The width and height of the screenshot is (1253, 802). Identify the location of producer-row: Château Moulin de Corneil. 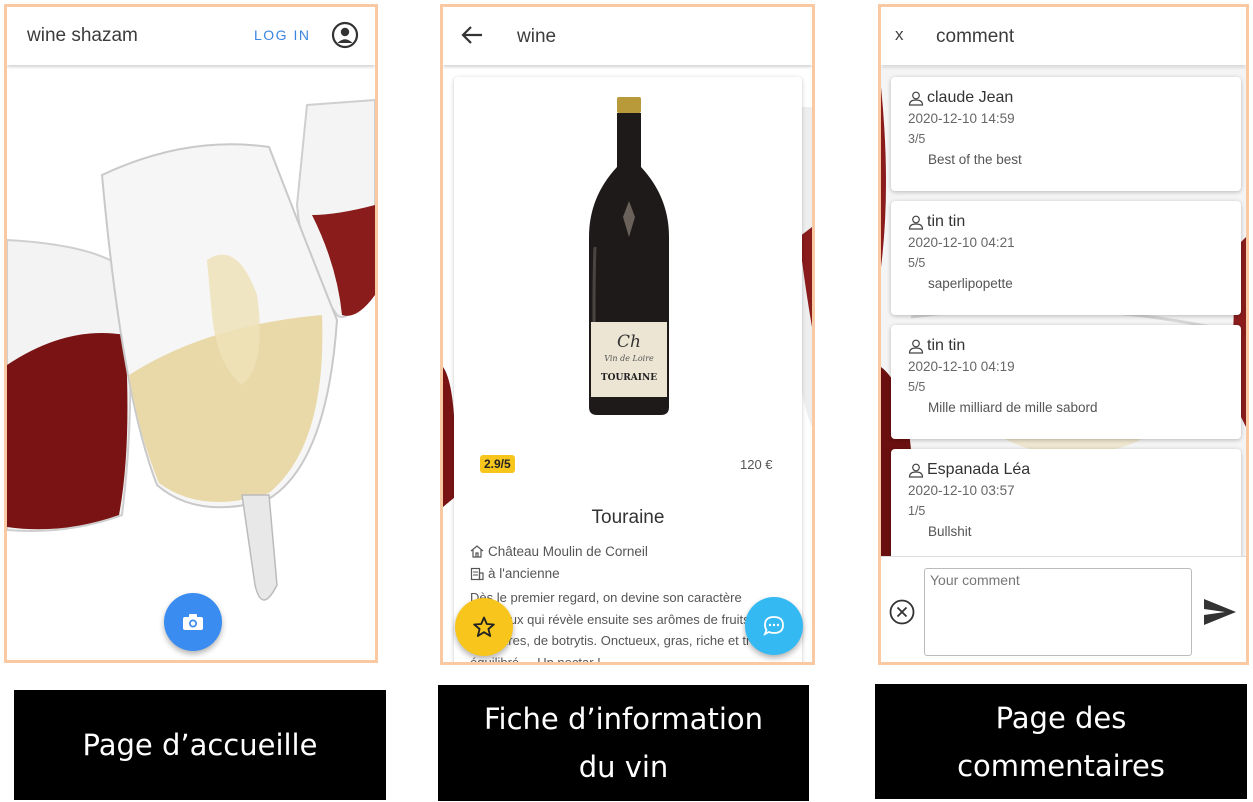
(559, 551).